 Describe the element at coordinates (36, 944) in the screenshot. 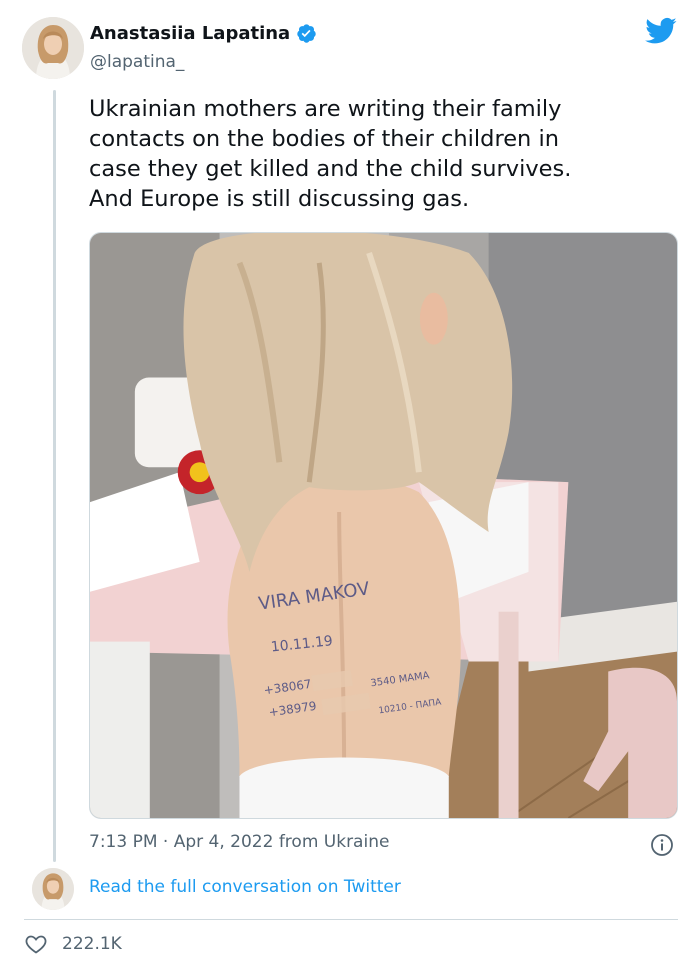

I see `heart-icon` at that location.